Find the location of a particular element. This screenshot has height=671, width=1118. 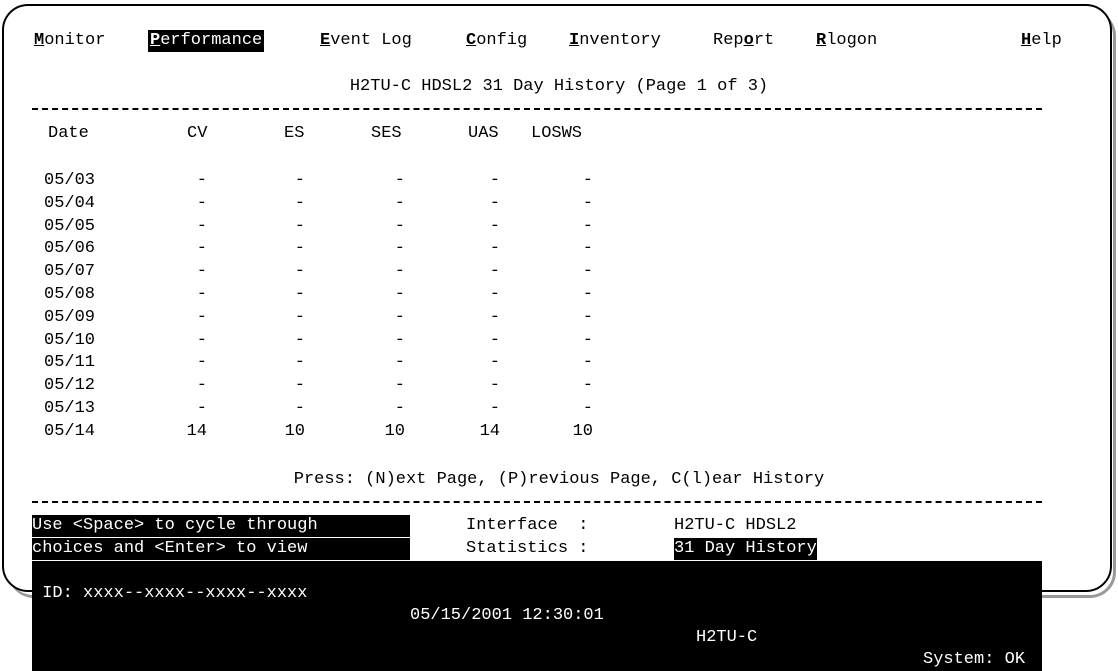

table-cell-date: 05/06 is located at coordinates (70, 249).